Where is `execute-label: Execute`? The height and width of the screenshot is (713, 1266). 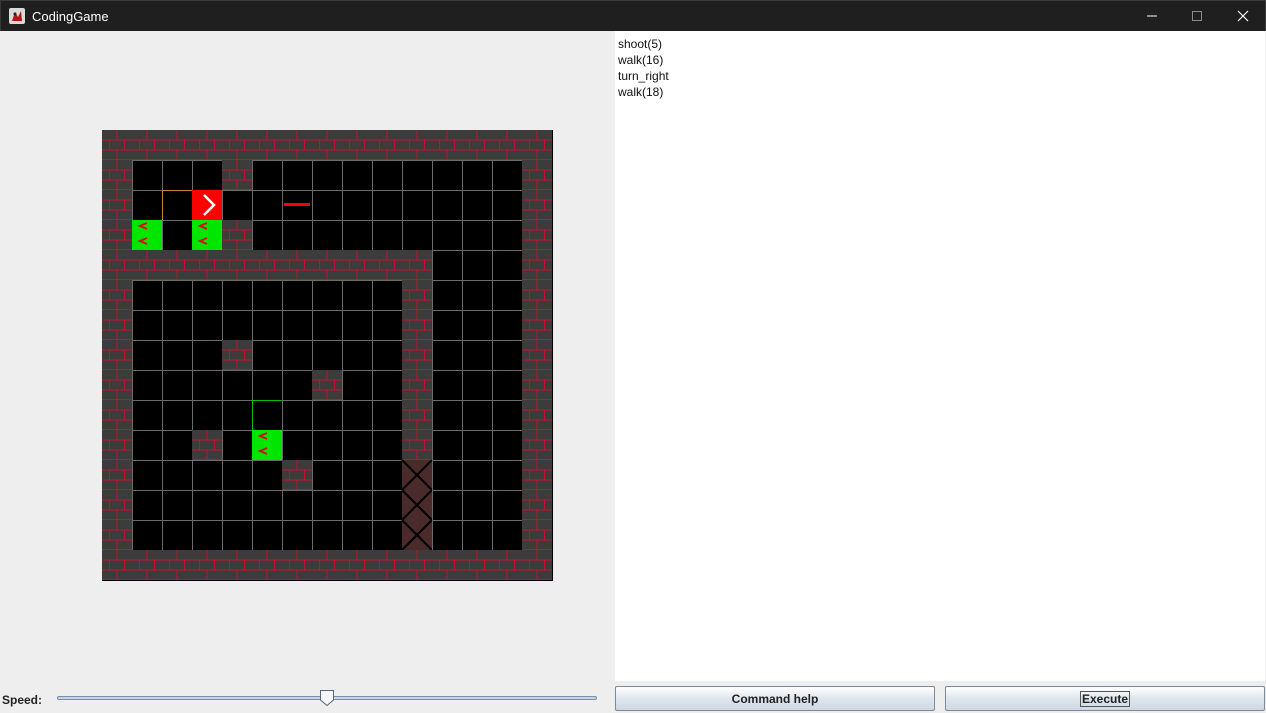
execute-label: Execute is located at coordinates (1105, 698).